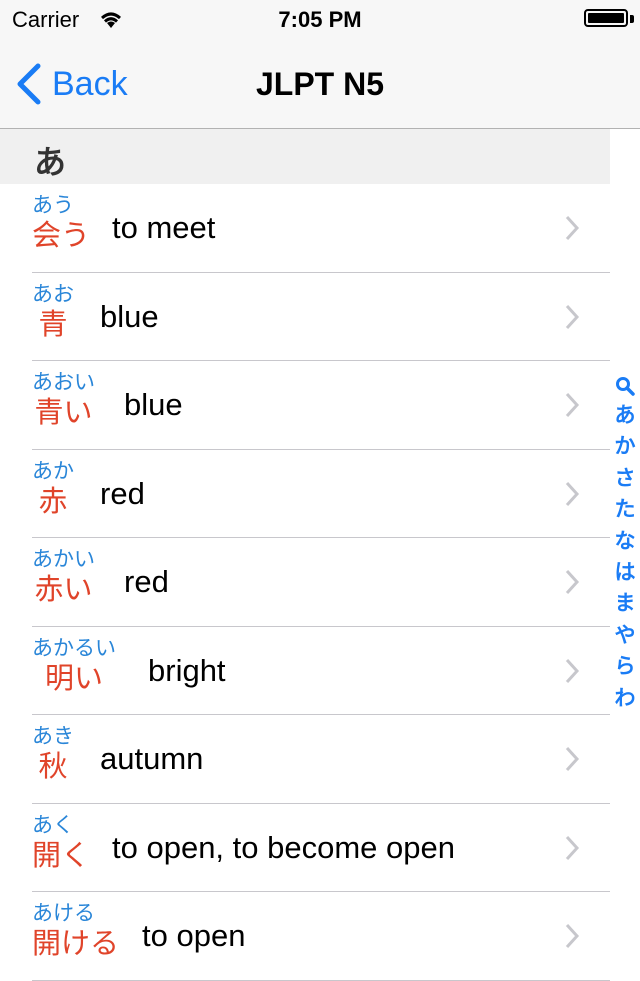 This screenshot has width=640, height=981. Describe the element at coordinates (625, 541) in the screenshot. I see `index-item: な` at that location.